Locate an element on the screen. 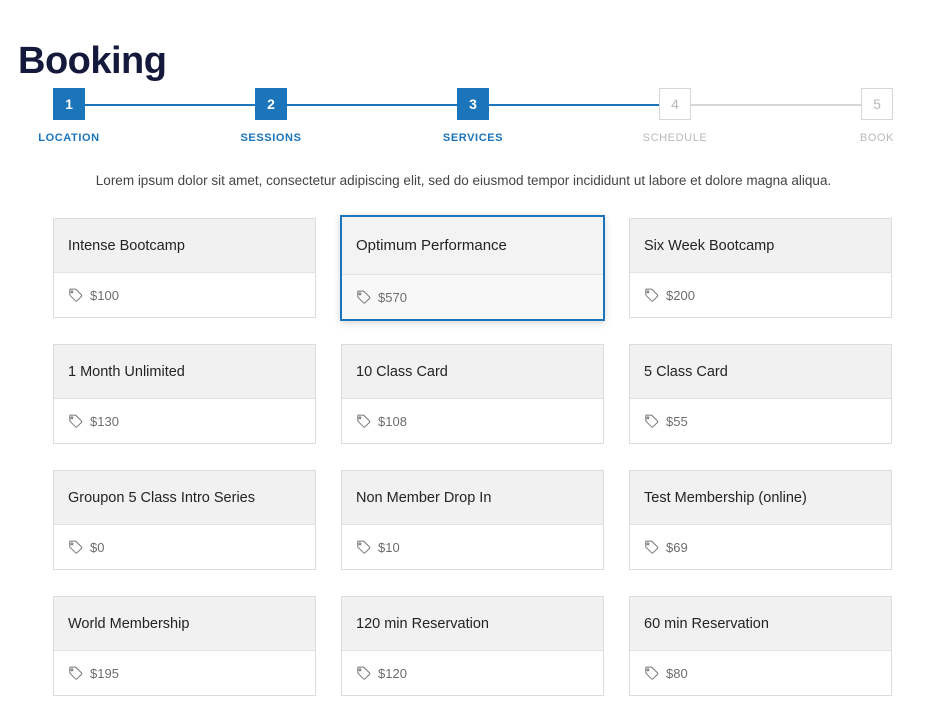  service-card-header: Test Membership (online) is located at coordinates (760, 498).